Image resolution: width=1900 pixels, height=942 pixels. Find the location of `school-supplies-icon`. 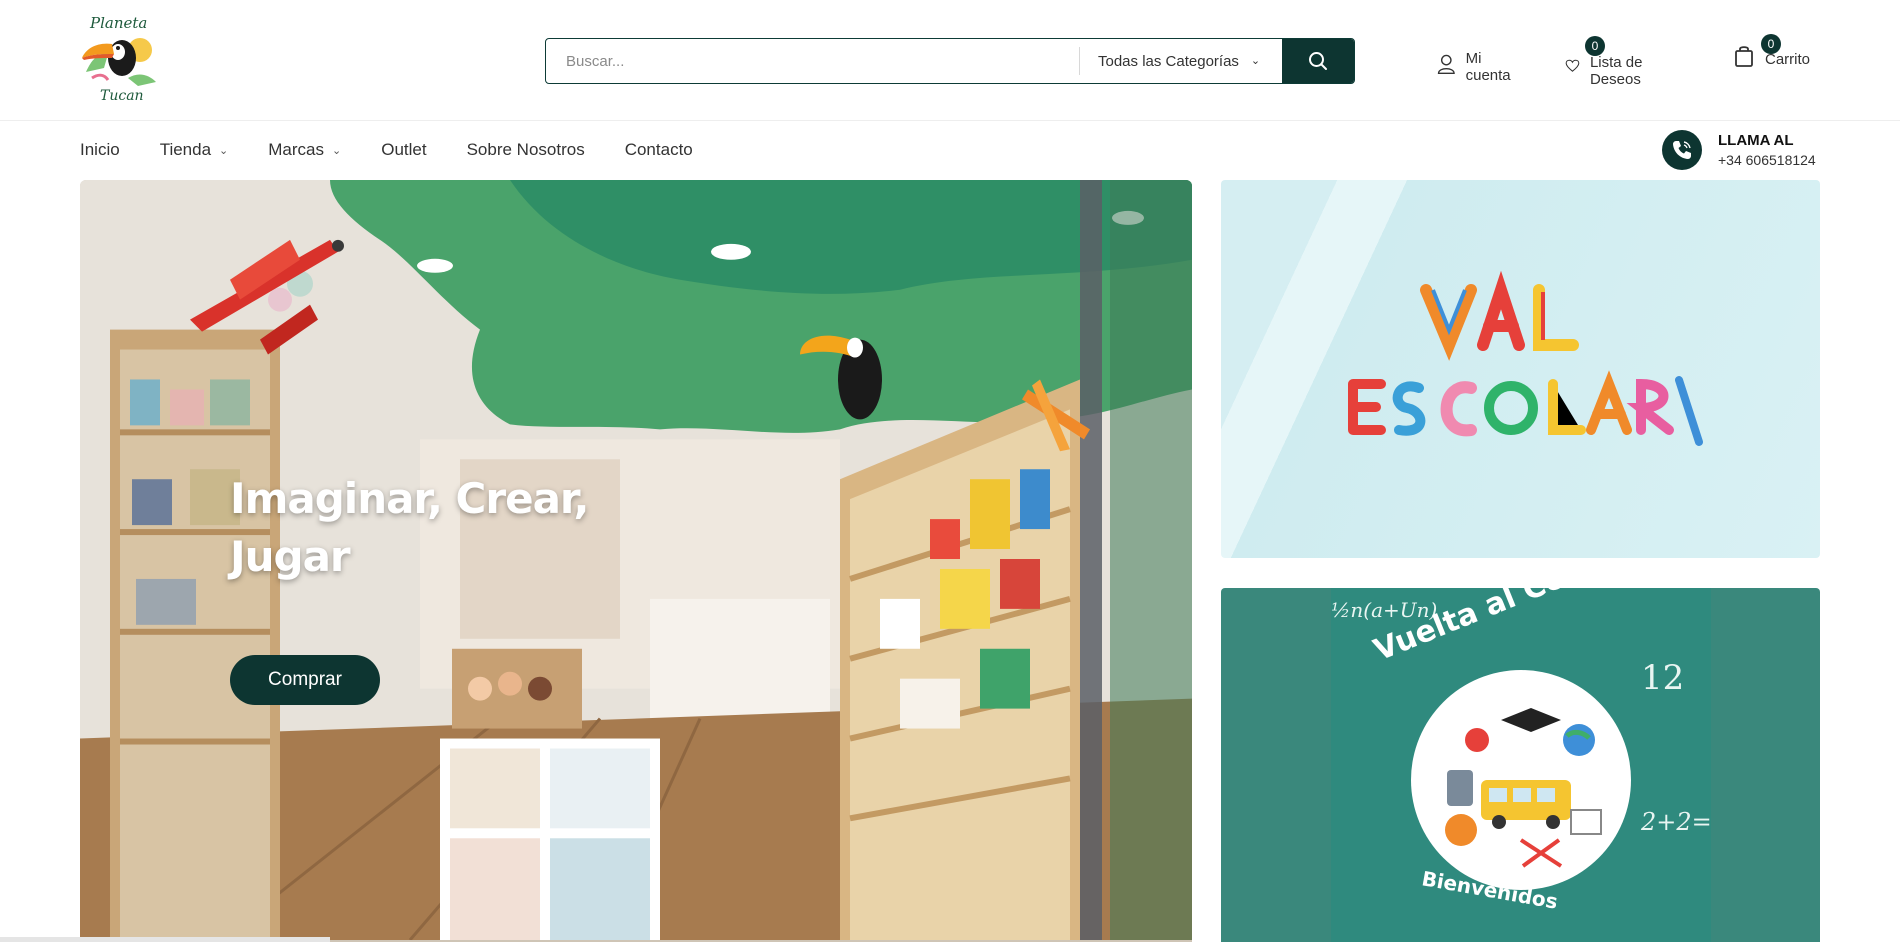

school-supplies-icon is located at coordinates (1523, 788).